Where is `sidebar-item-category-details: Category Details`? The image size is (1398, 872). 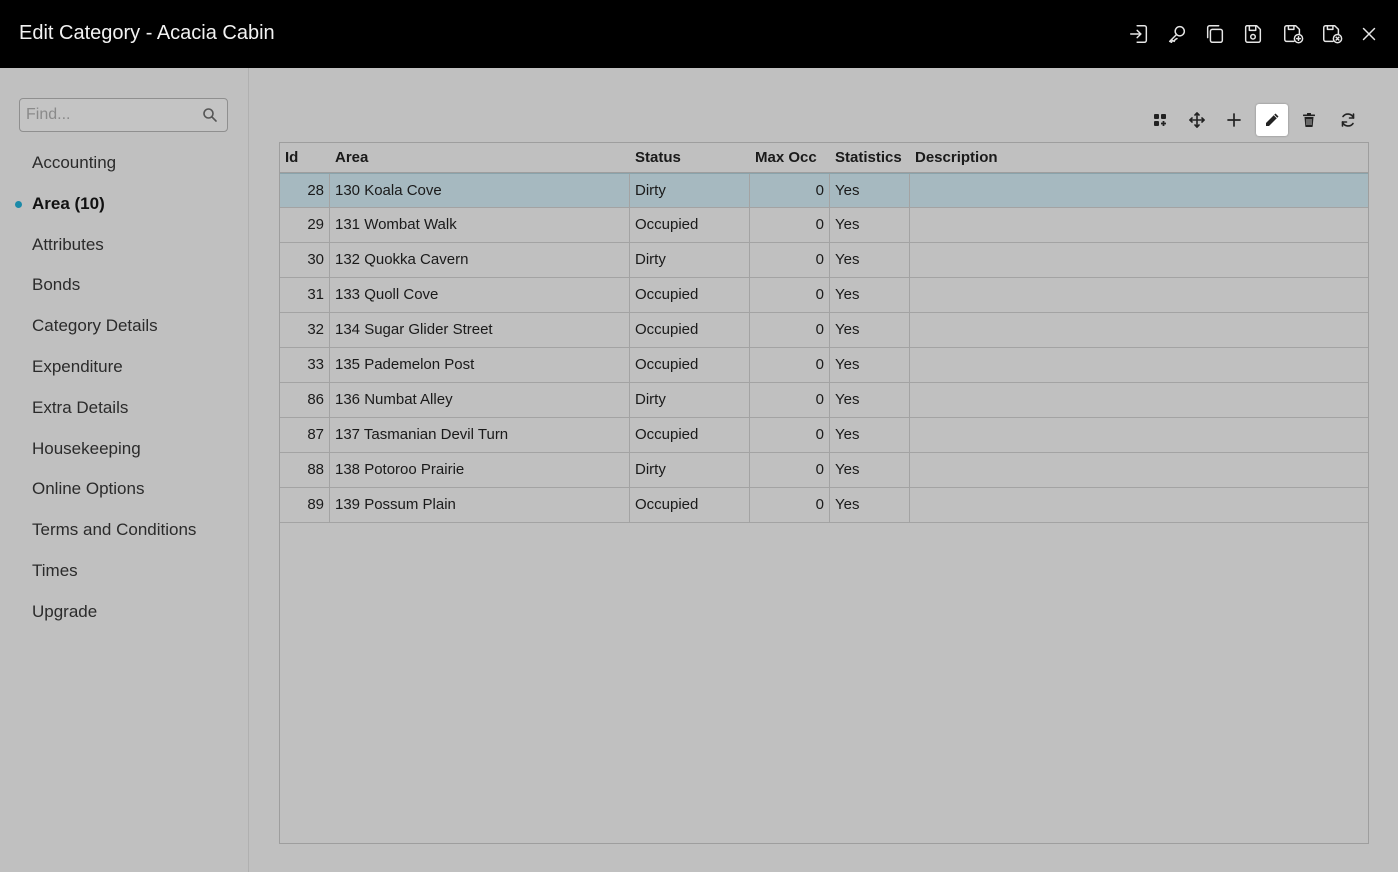
sidebar-item-category-details: Category Details is located at coordinates (124, 331).